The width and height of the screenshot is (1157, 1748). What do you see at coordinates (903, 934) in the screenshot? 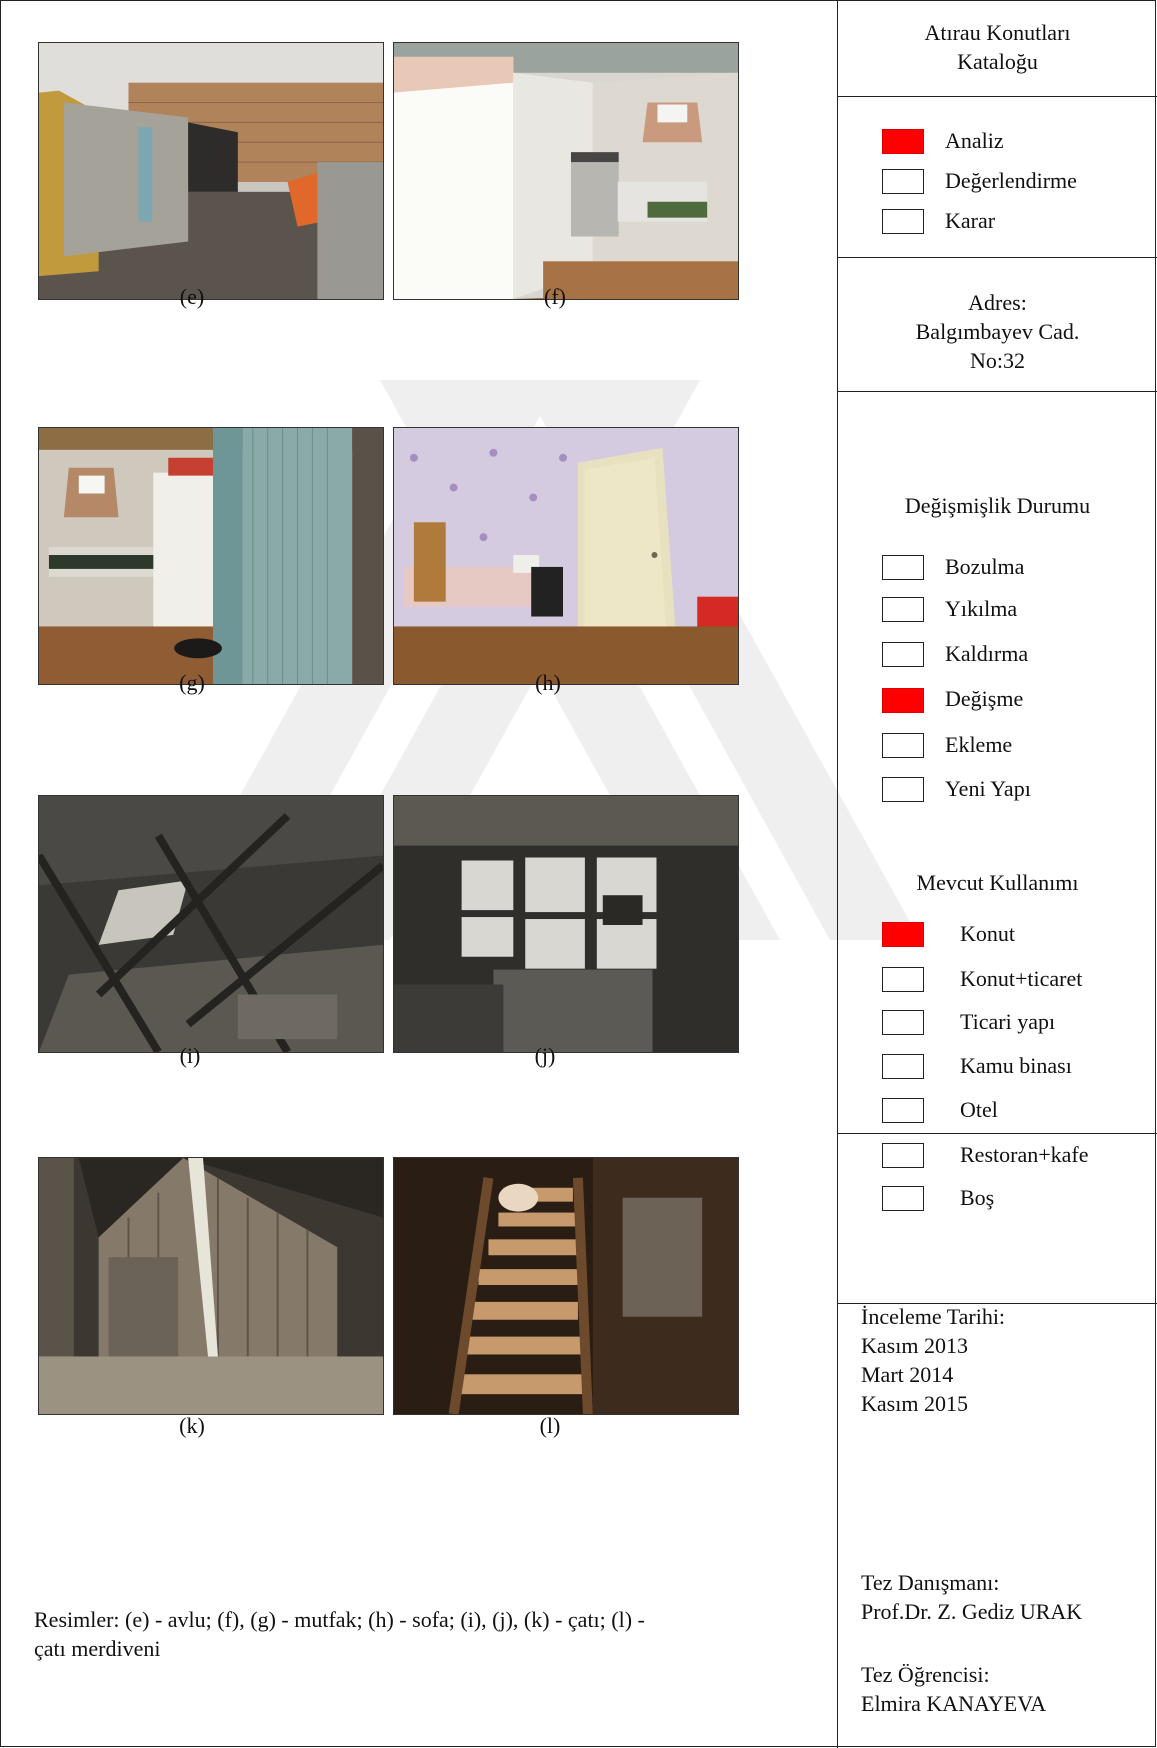
I see `checkbox-konut` at bounding box center [903, 934].